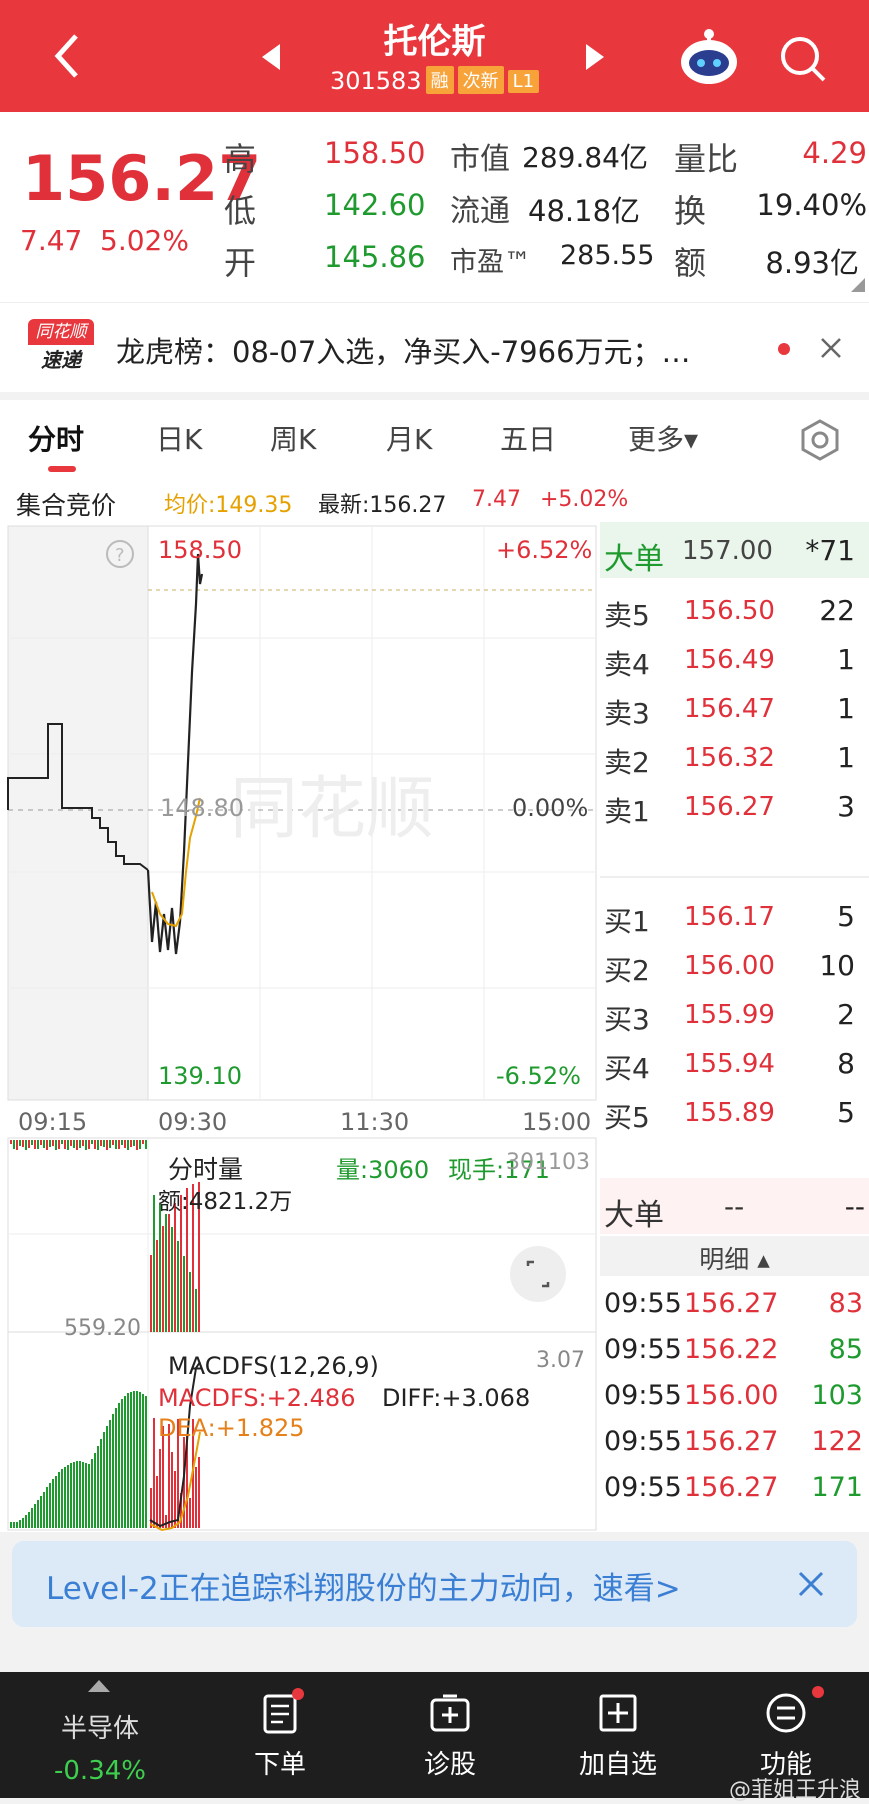 Image resolution: width=869 pixels, height=1804 pixels. Describe the element at coordinates (690, 263) in the screenshot. I see `amount-label: 额` at that location.